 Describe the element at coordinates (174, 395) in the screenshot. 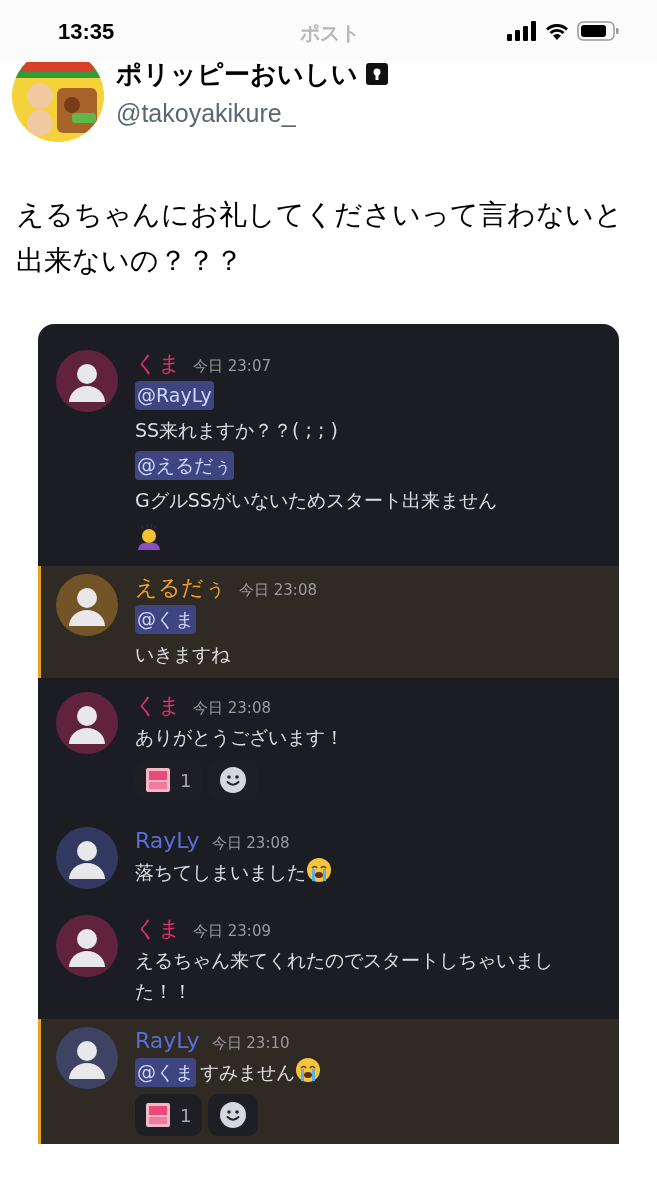

I see `mention-tag: @RayLy` at that location.